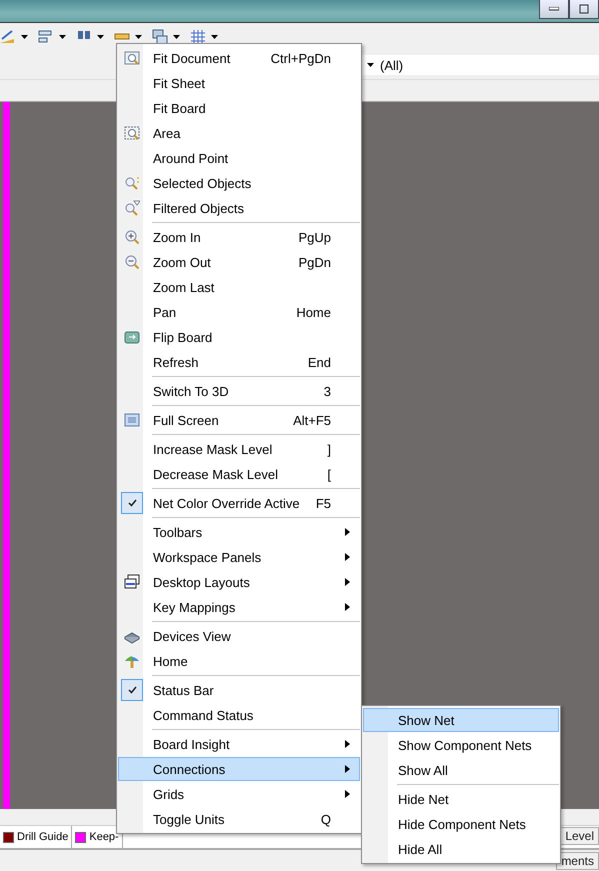  Describe the element at coordinates (132, 337) in the screenshot. I see `arrow-board-icon` at that location.